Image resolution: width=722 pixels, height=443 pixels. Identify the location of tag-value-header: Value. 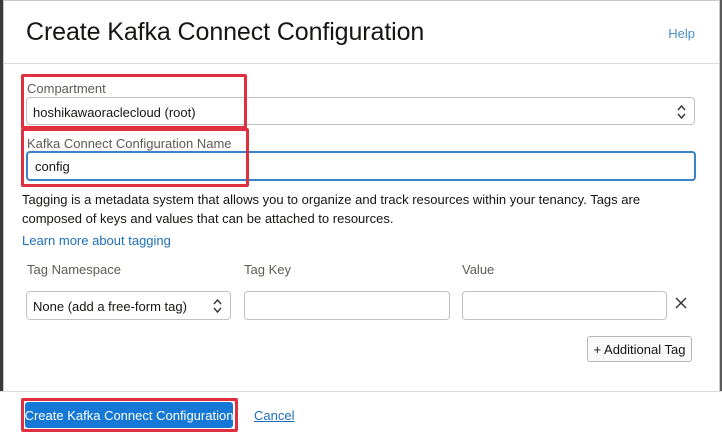
(478, 269).